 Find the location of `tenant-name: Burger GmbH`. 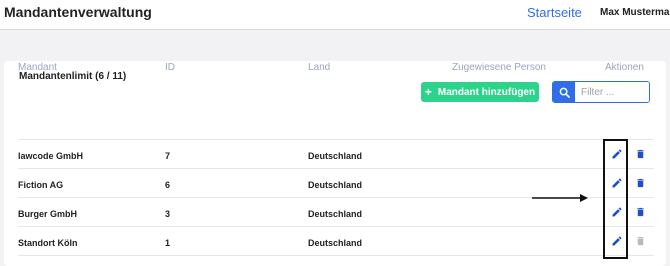

tenant-name: Burger GmbH is located at coordinates (48, 214).